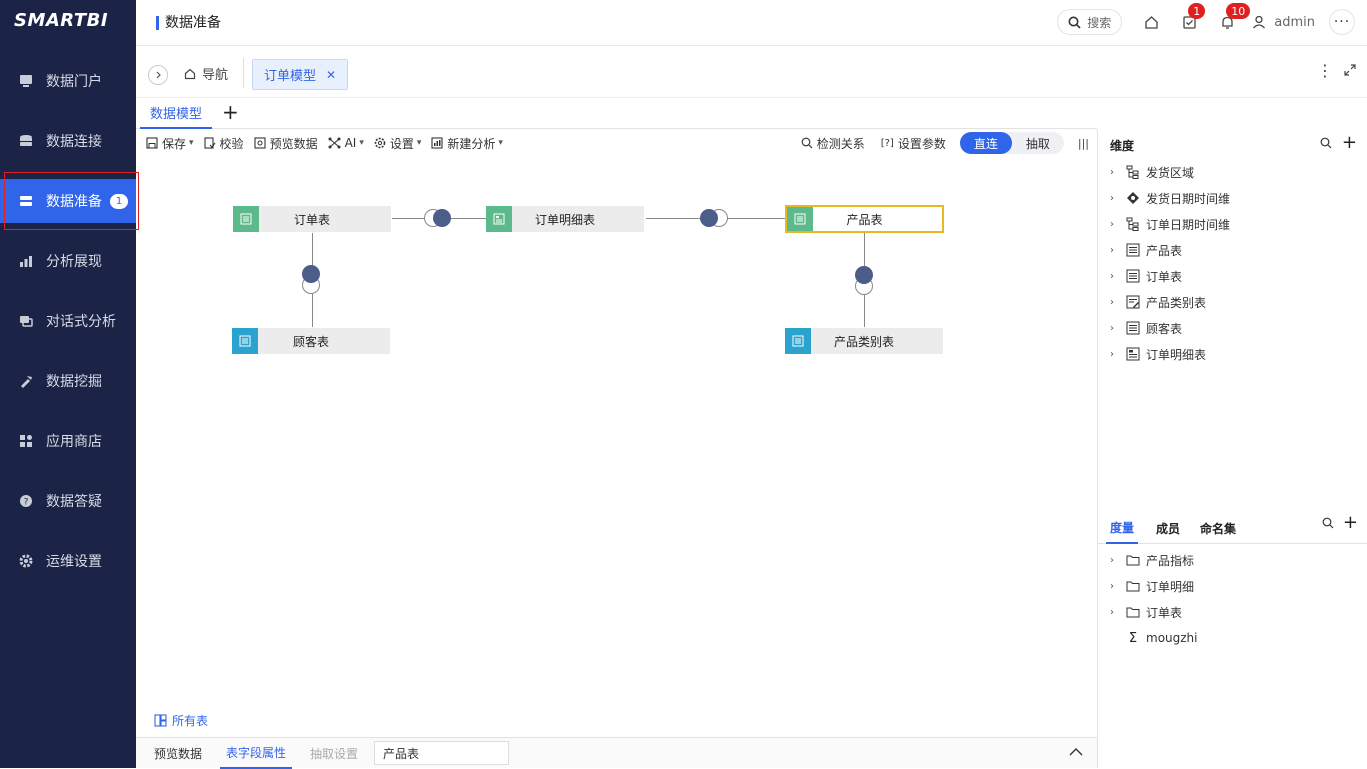  What do you see at coordinates (442, 753) in the screenshot?
I see `table-select-field: 产品表` at bounding box center [442, 753].